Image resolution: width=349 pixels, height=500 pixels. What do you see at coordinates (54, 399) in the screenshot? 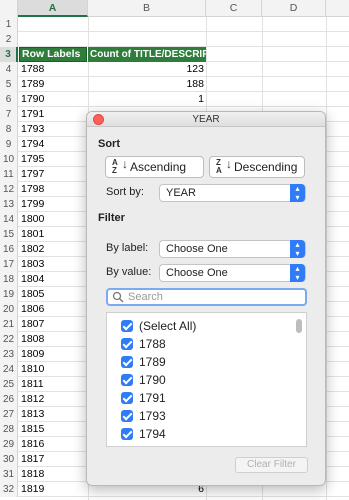
I see `cell-a: 1812` at bounding box center [54, 399].